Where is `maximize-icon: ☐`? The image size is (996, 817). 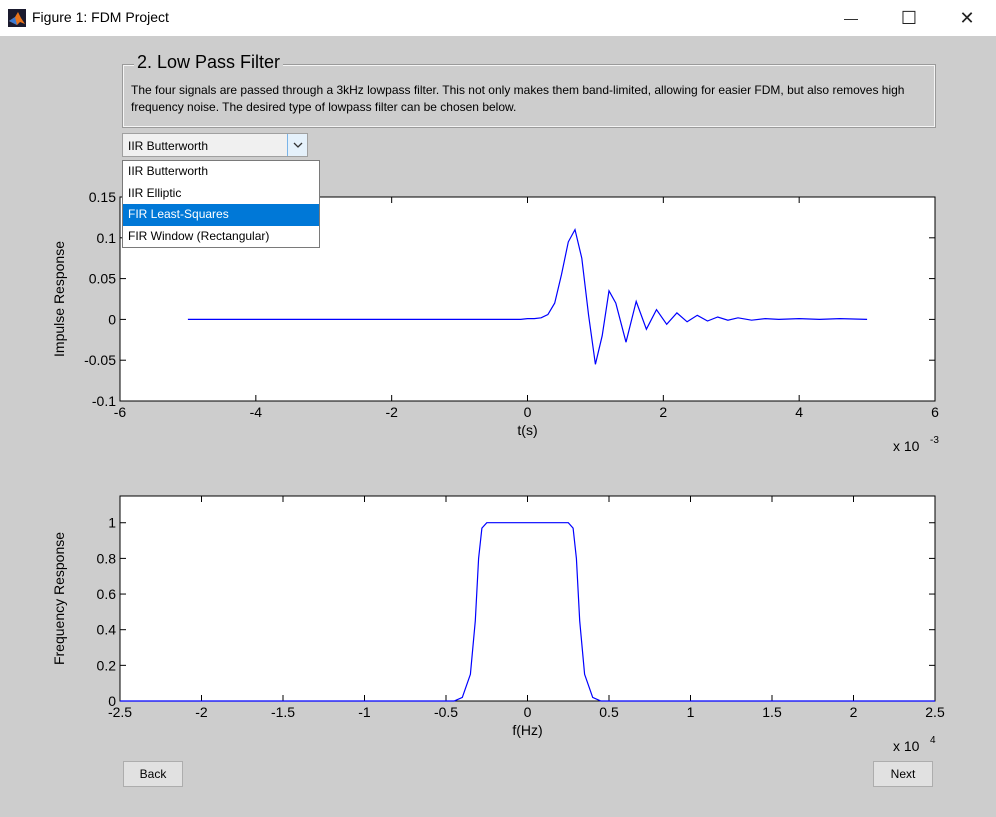 maximize-icon: ☐ is located at coordinates (909, 17).